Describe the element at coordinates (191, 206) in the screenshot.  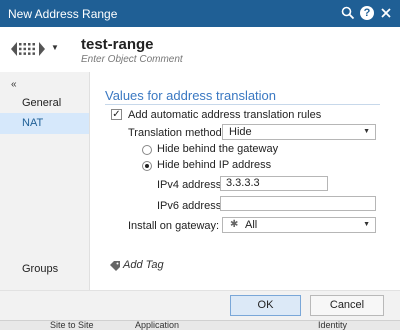
I see `ipv6-address-label: IPv6 address:` at that location.